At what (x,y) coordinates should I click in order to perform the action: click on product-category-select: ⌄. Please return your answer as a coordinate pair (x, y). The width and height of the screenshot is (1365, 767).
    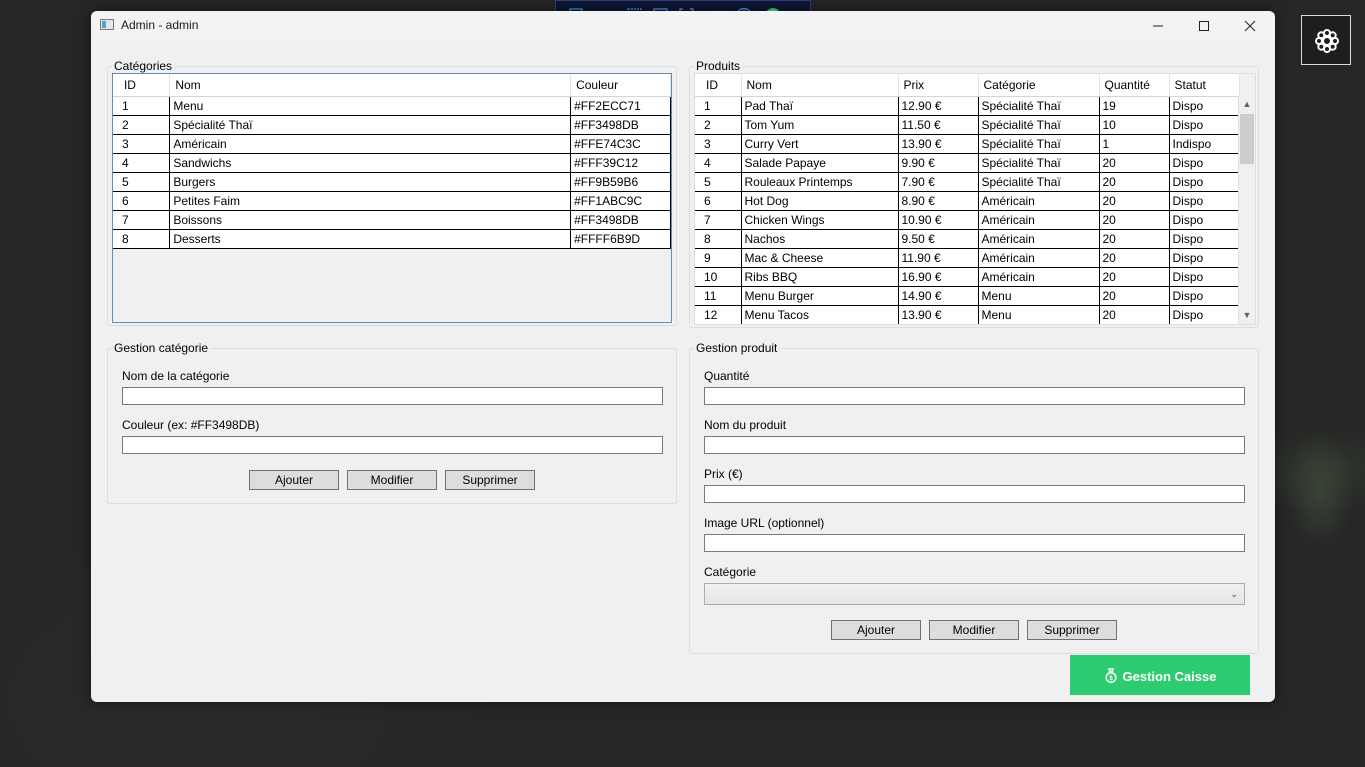
    Looking at the image, I should click on (974, 594).